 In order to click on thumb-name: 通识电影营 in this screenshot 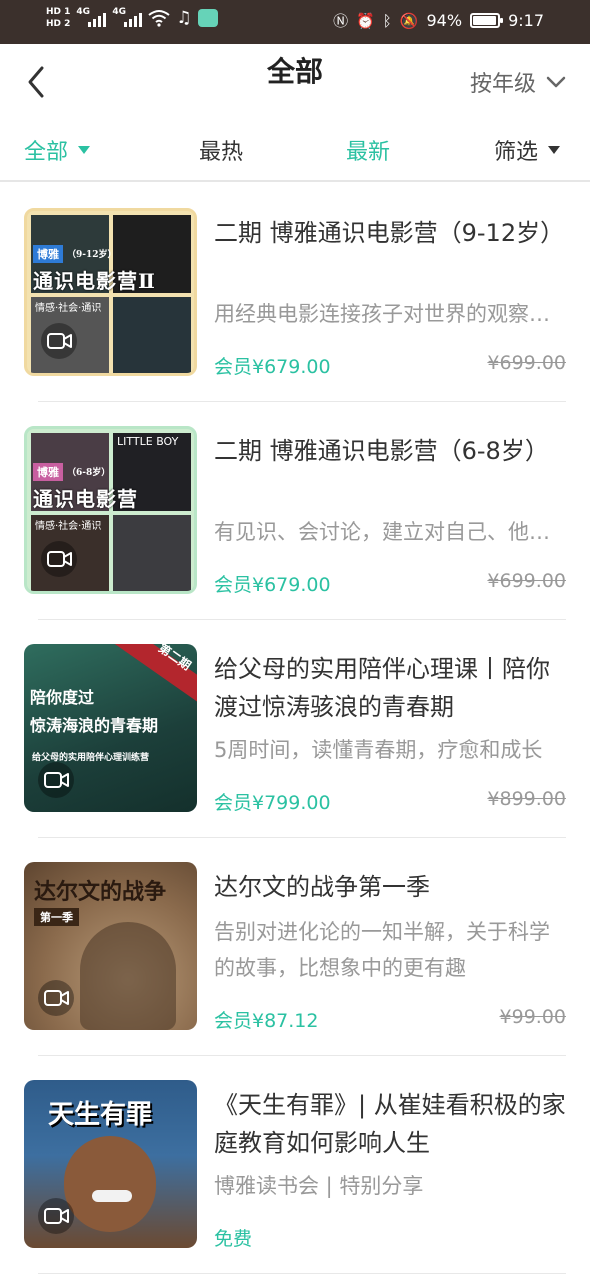, I will do `click(85, 499)`.